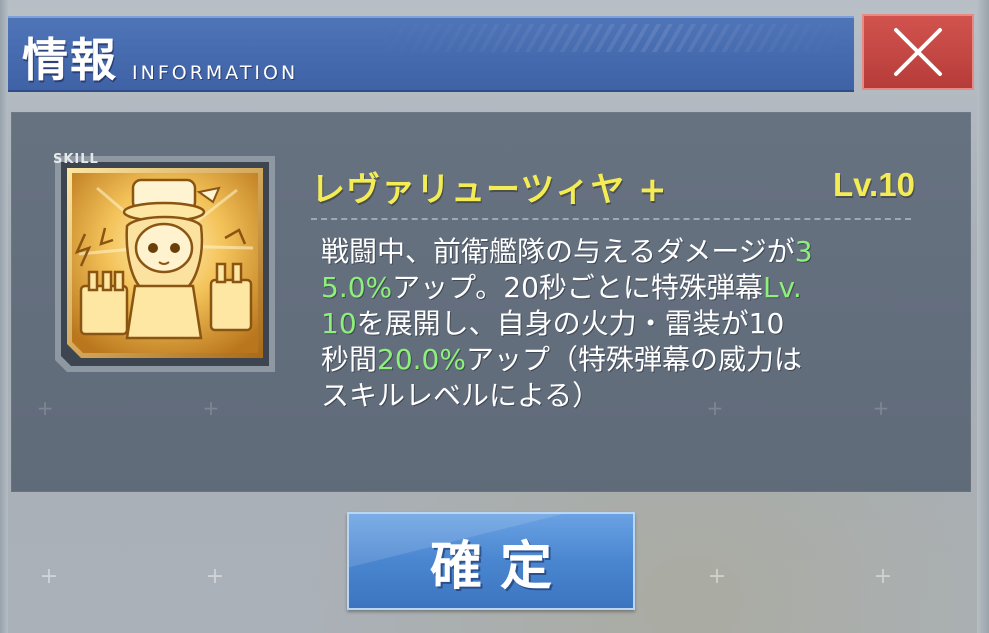 The width and height of the screenshot is (989, 633). Describe the element at coordinates (431, 54) in the screenshot. I see `dialog-title-bar: 情報 INFORMATION` at that location.